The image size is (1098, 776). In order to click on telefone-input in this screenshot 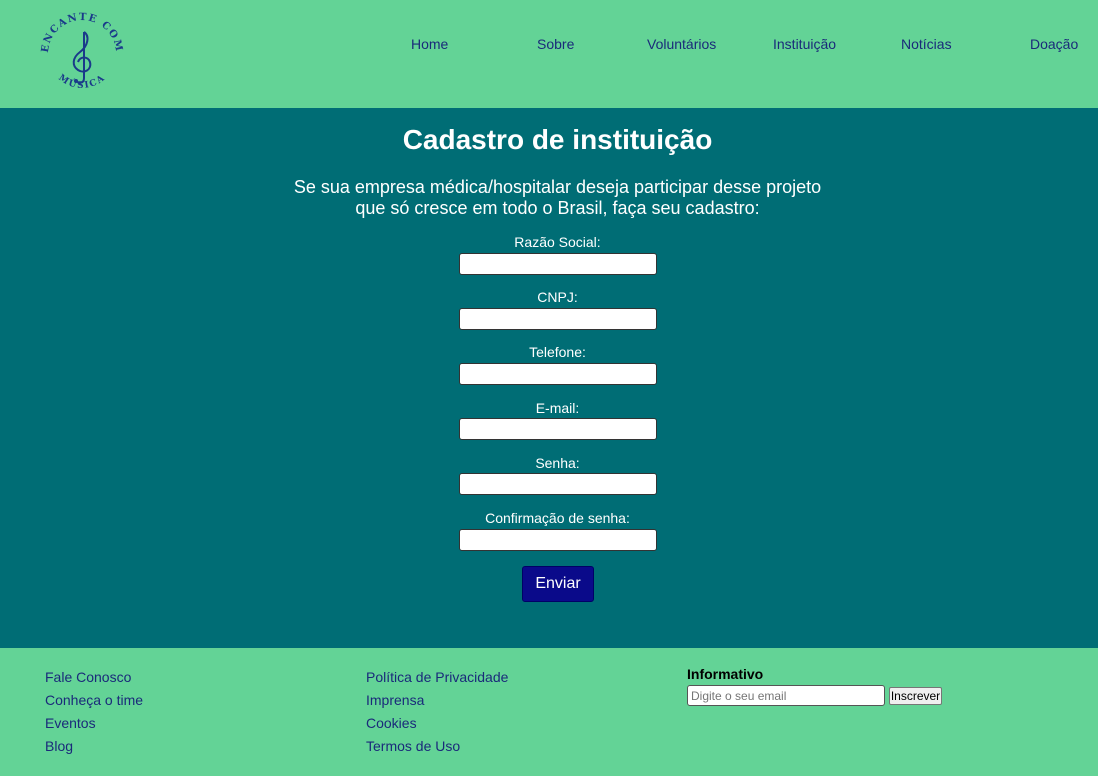, I will do `click(558, 374)`.